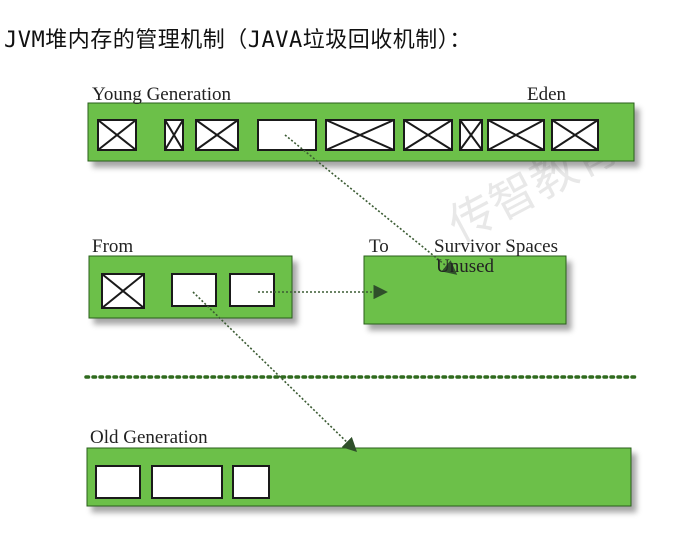 The image size is (683, 537). I want to click on survivor-spaces-label: Survivor Spaces, so click(496, 246).